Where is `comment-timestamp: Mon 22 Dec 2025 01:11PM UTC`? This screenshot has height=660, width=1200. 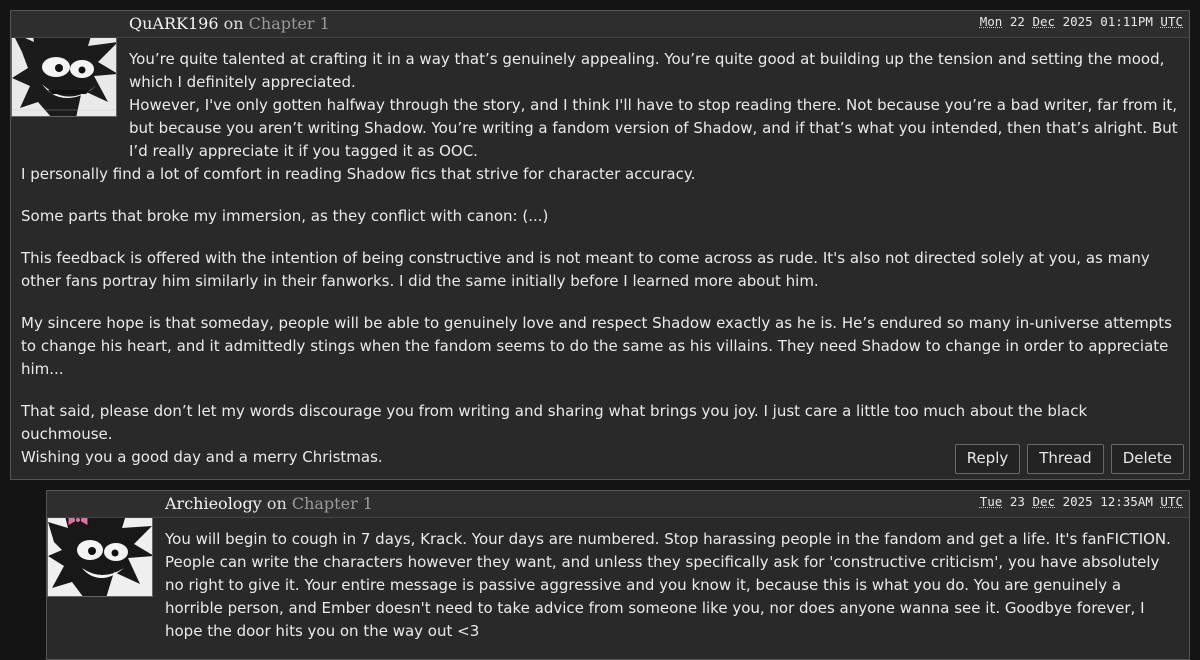
comment-timestamp: Mon 22 Dec 2025 01:11PM UTC is located at coordinates (1081, 21).